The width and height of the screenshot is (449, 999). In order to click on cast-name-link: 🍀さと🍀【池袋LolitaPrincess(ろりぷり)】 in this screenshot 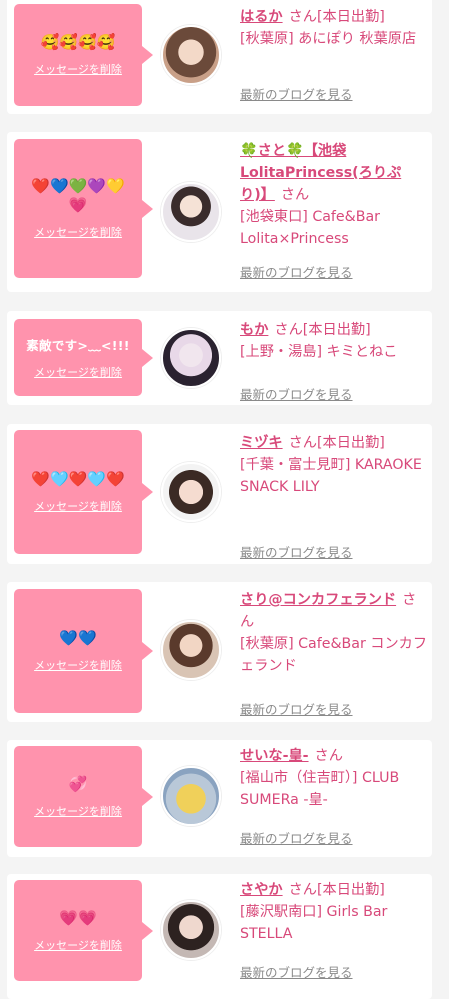, I will do `click(320, 173)`.